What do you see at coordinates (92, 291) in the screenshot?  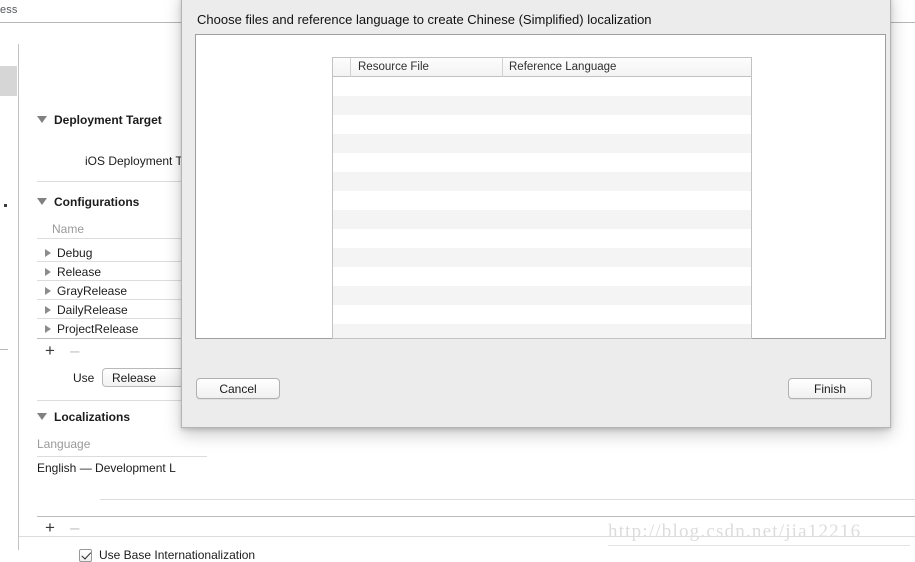 I see `configuration-name: GrayRelease` at bounding box center [92, 291].